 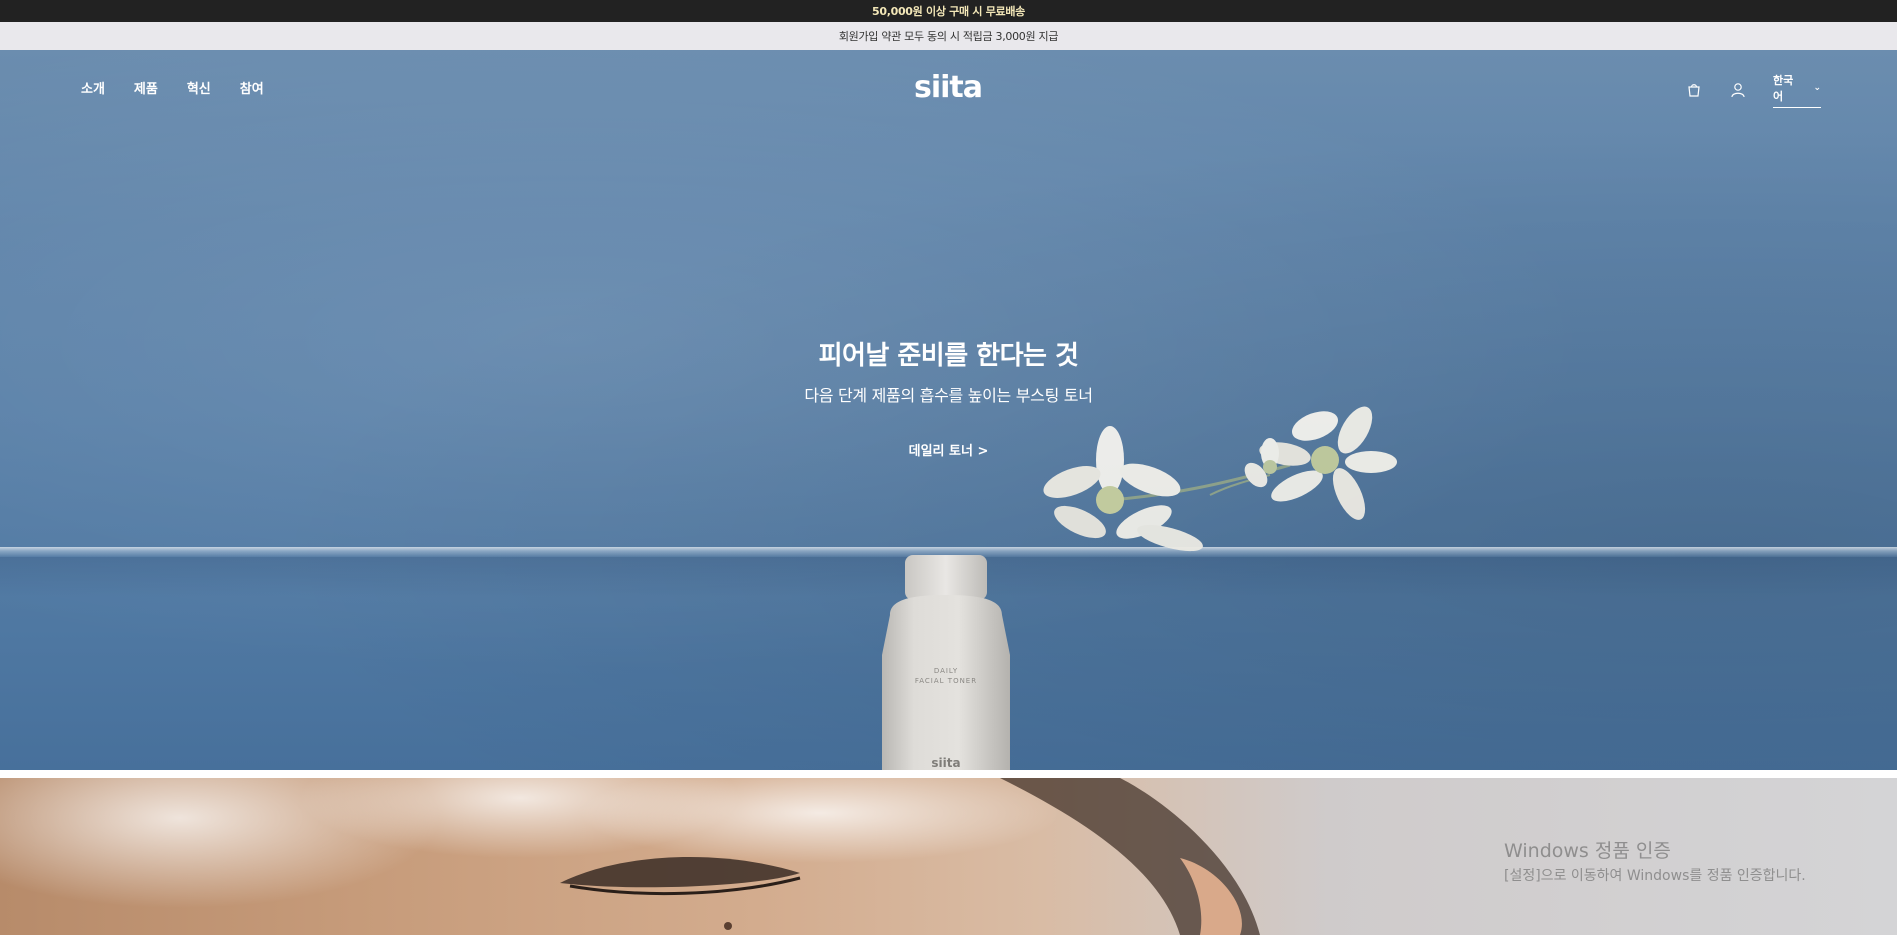 I want to click on signup-reward-notice: 회원가입 약관 모두 동의 시 적립금 3,000원 지급, so click(x=949, y=36).